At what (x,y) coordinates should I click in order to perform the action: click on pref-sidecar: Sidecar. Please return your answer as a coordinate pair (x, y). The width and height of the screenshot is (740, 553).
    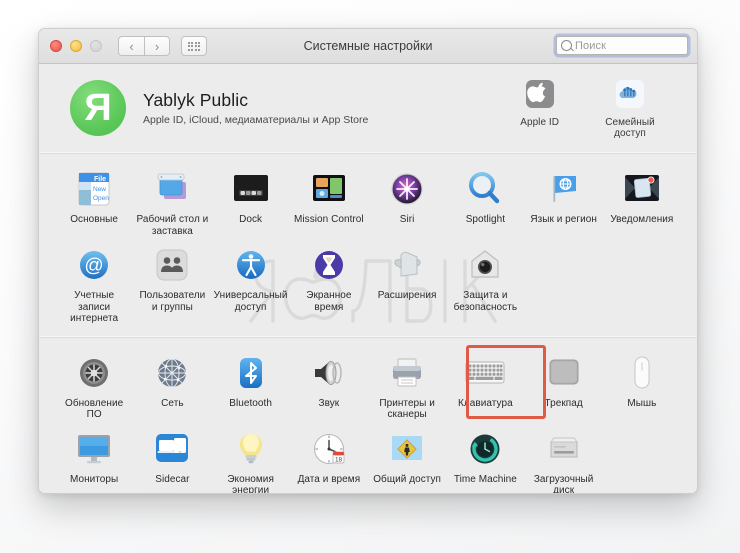
    Looking at the image, I should click on (172, 459).